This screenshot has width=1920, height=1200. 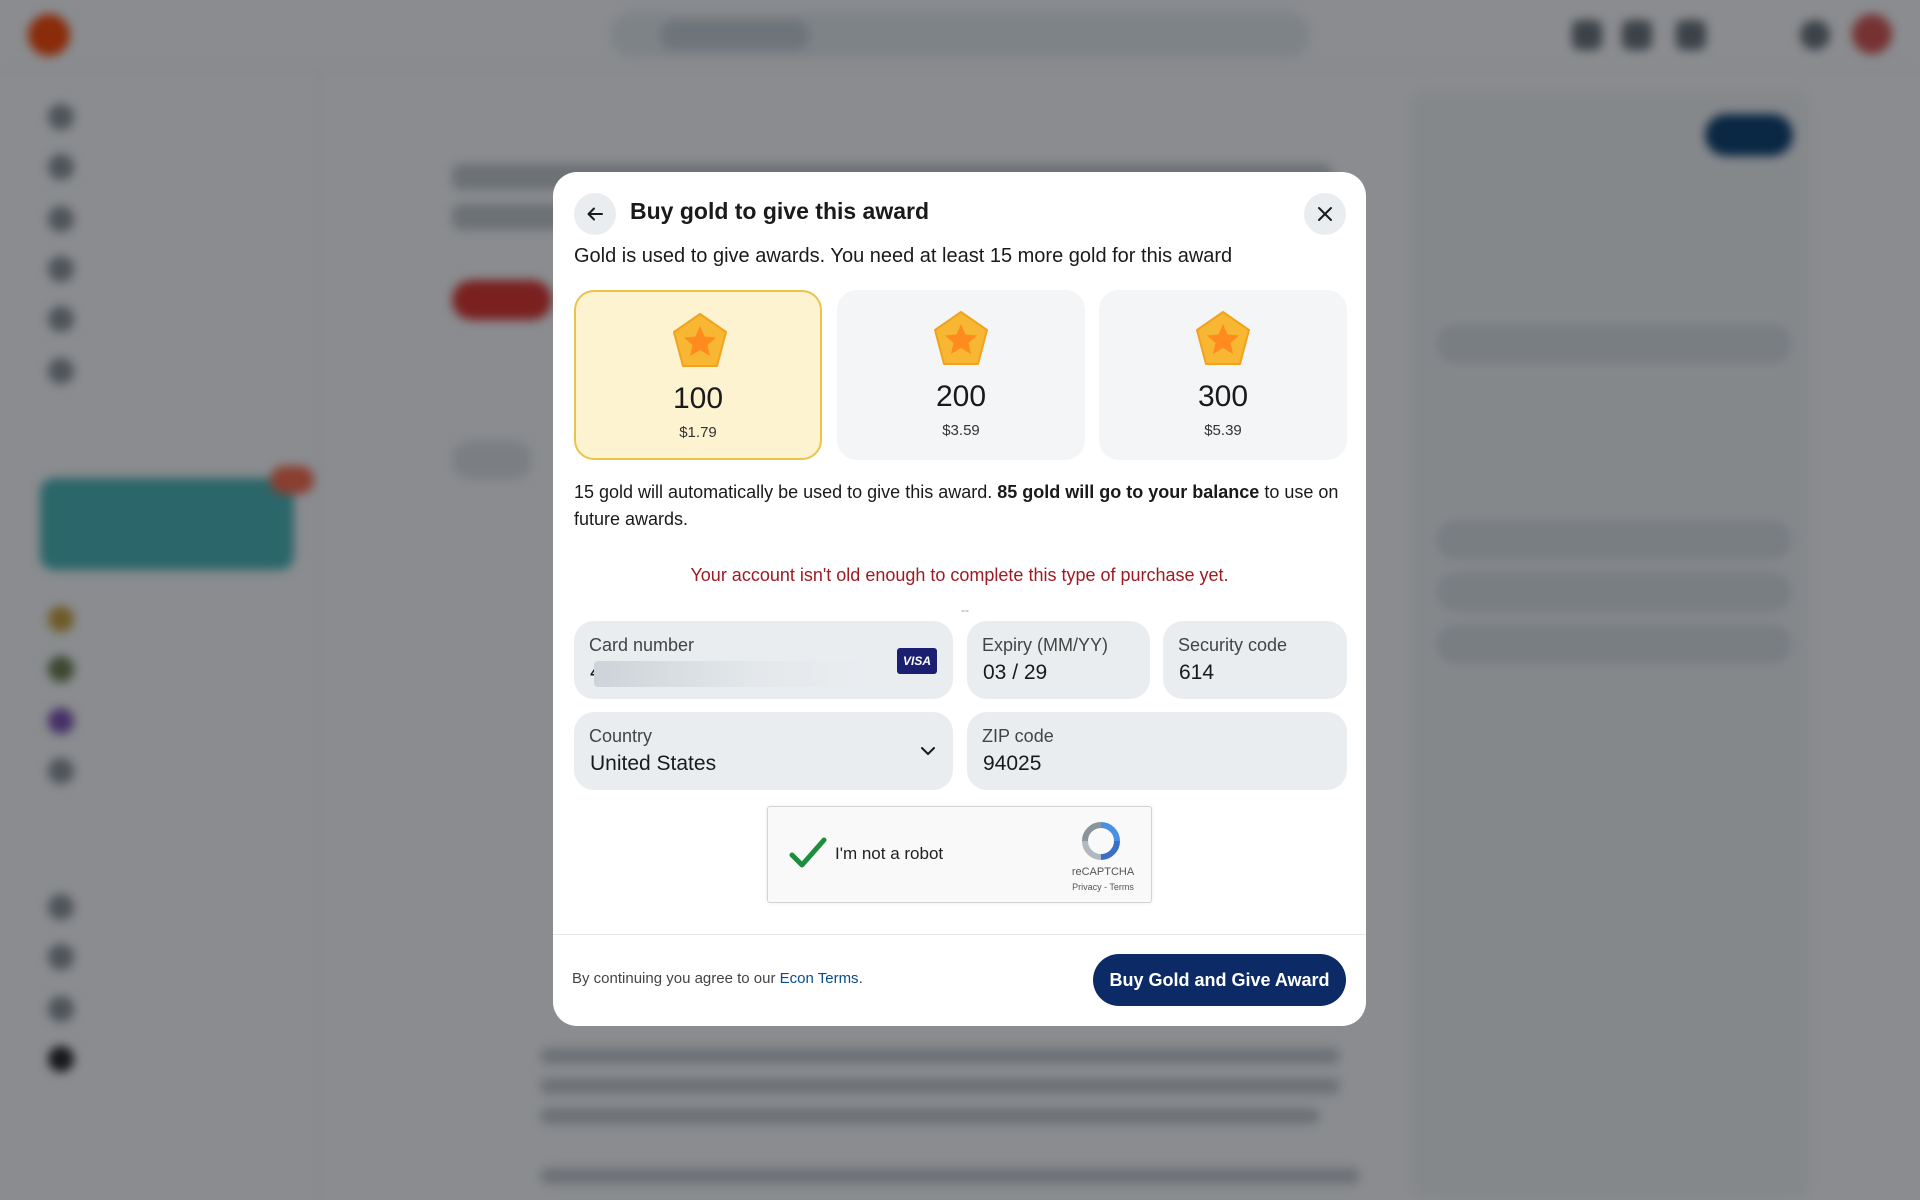 I want to click on close-icon, so click(x=1325, y=214).